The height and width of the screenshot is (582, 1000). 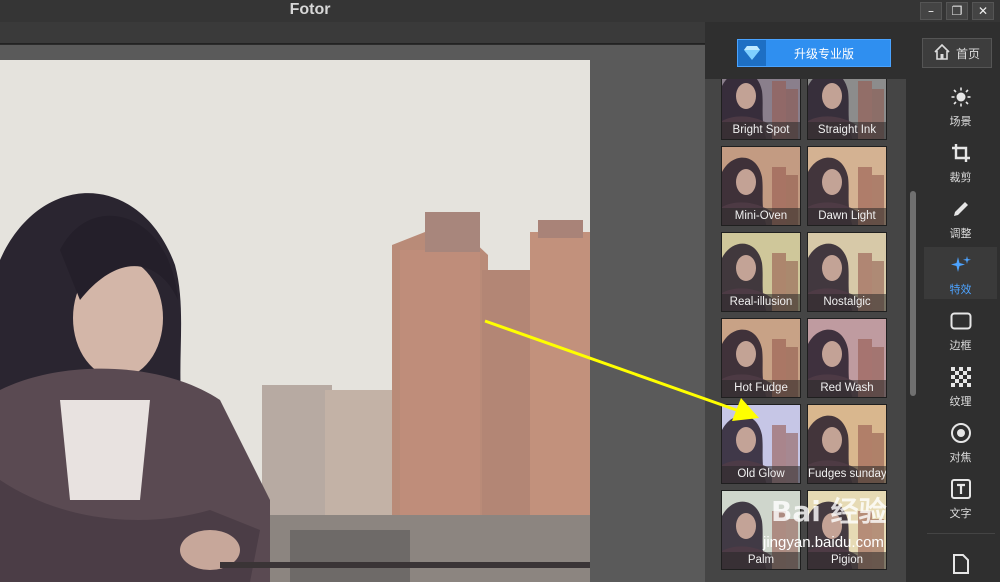 What do you see at coordinates (913, 293) in the screenshot?
I see `scrollbar-thumb` at bounding box center [913, 293].